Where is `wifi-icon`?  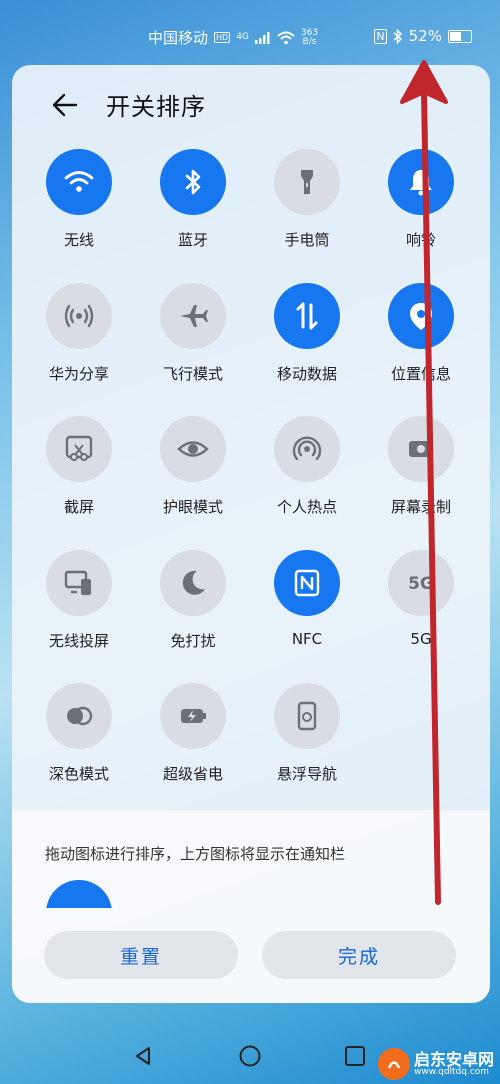 wifi-icon is located at coordinates (79, 181).